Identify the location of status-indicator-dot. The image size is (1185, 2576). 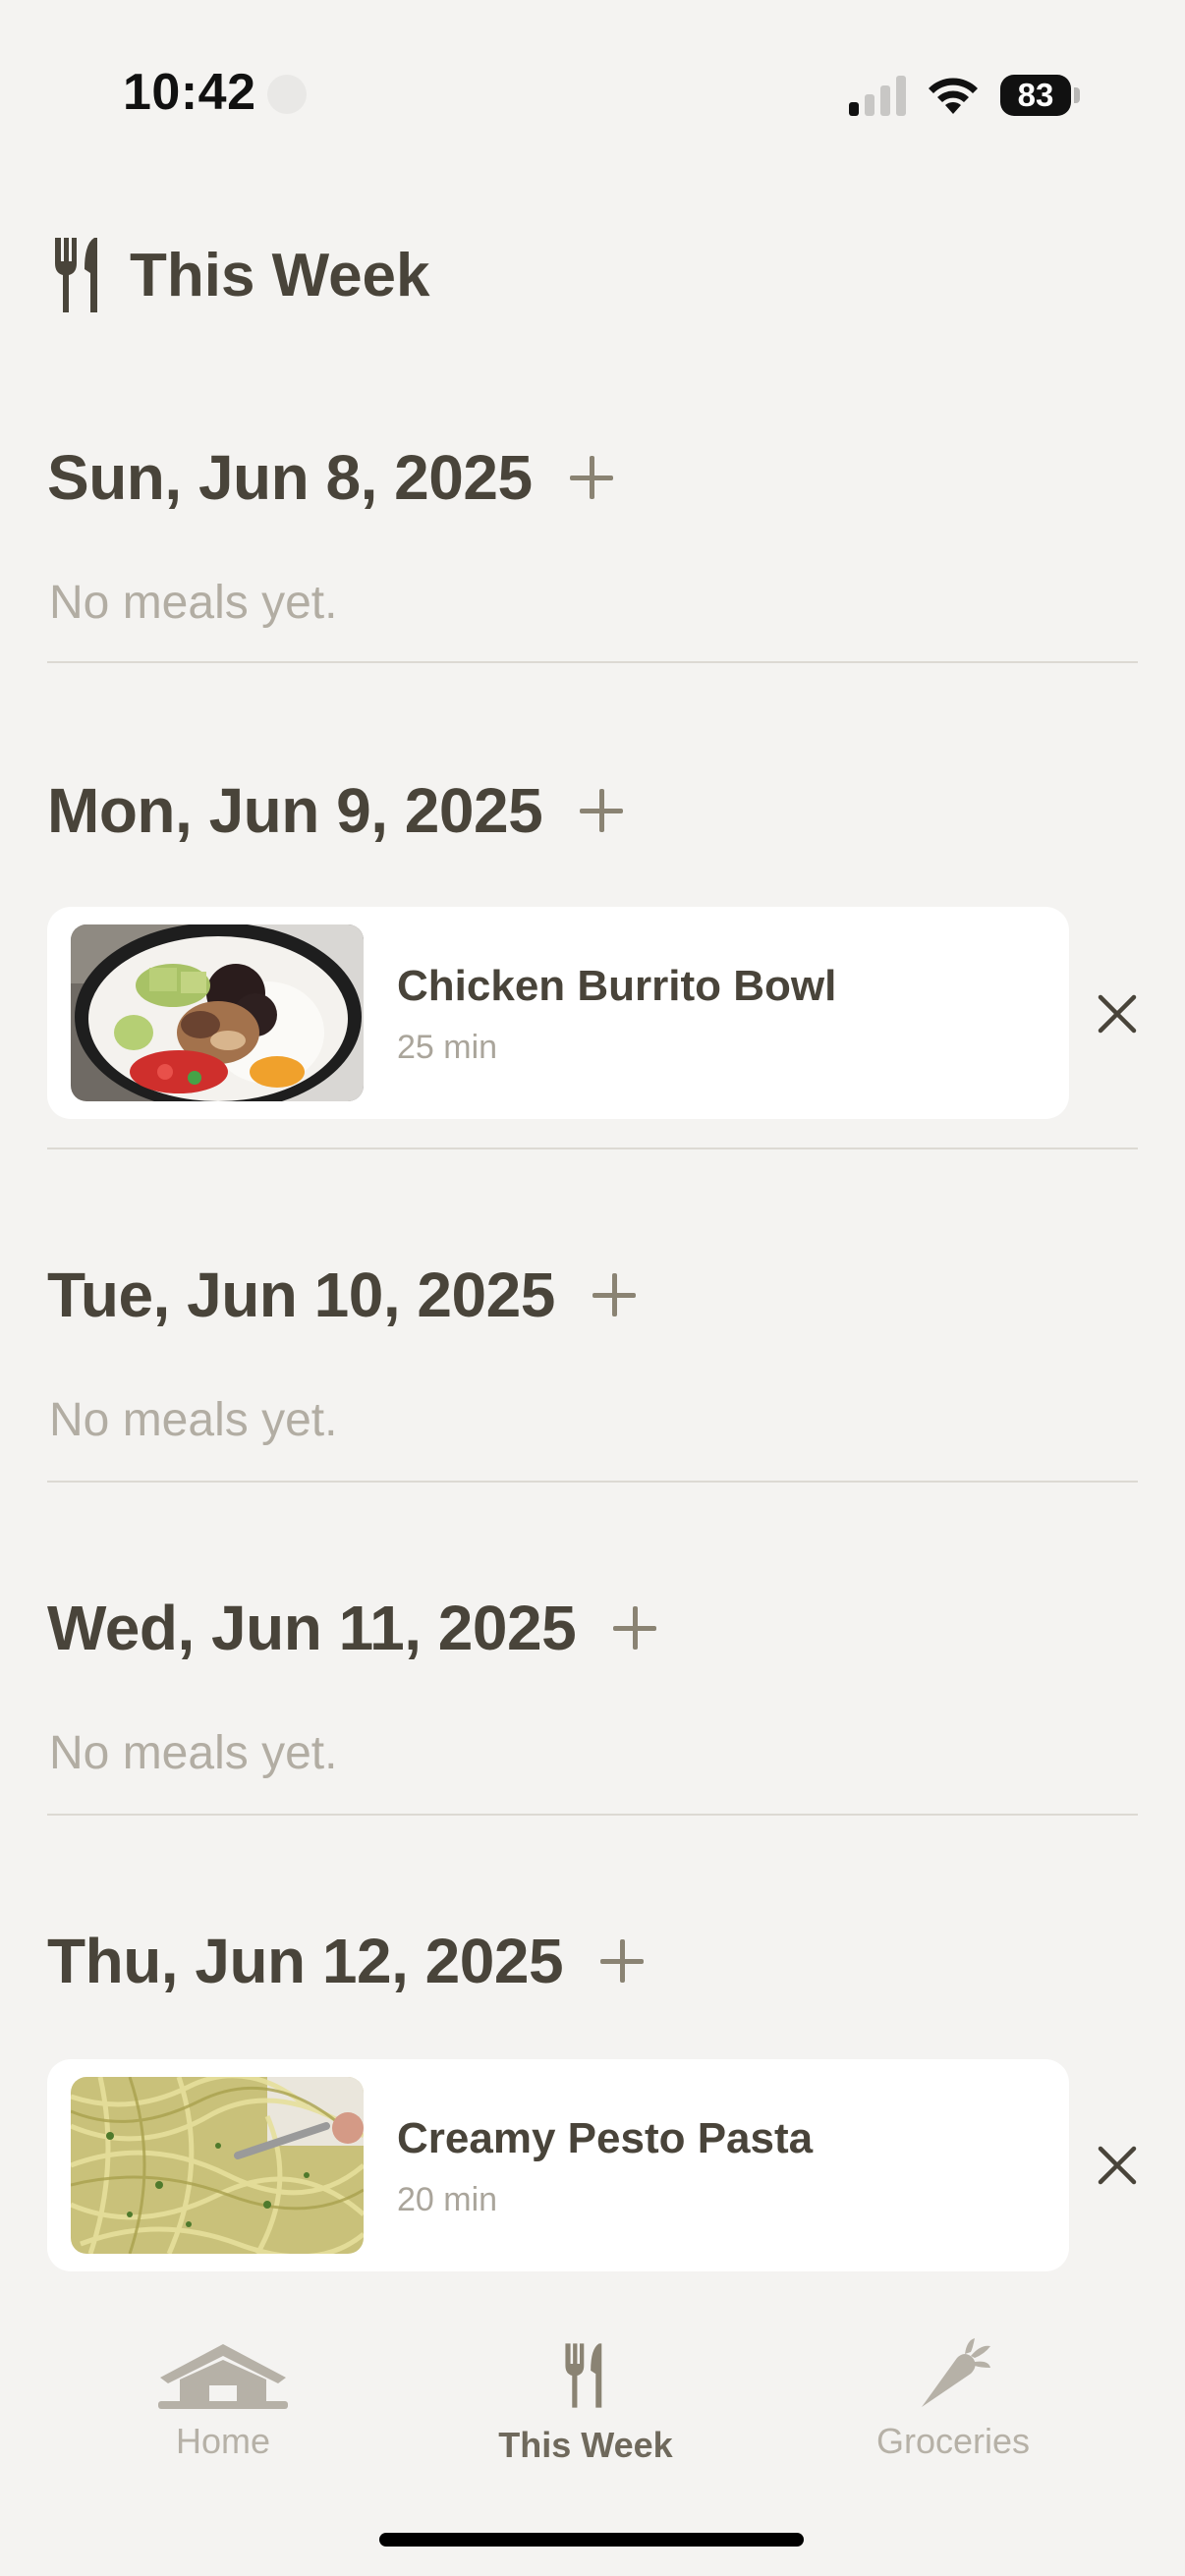
(287, 94).